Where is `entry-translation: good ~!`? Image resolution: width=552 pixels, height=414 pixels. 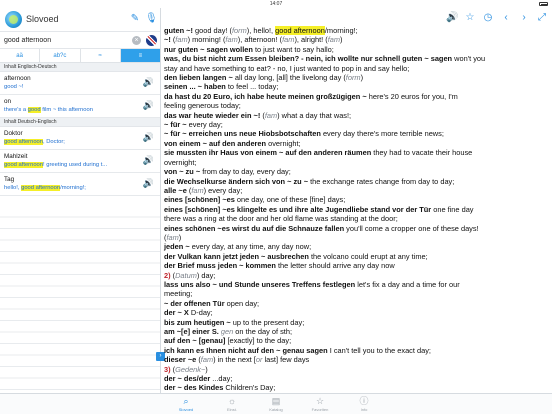
entry-translation: good ~! is located at coordinates (14, 87).